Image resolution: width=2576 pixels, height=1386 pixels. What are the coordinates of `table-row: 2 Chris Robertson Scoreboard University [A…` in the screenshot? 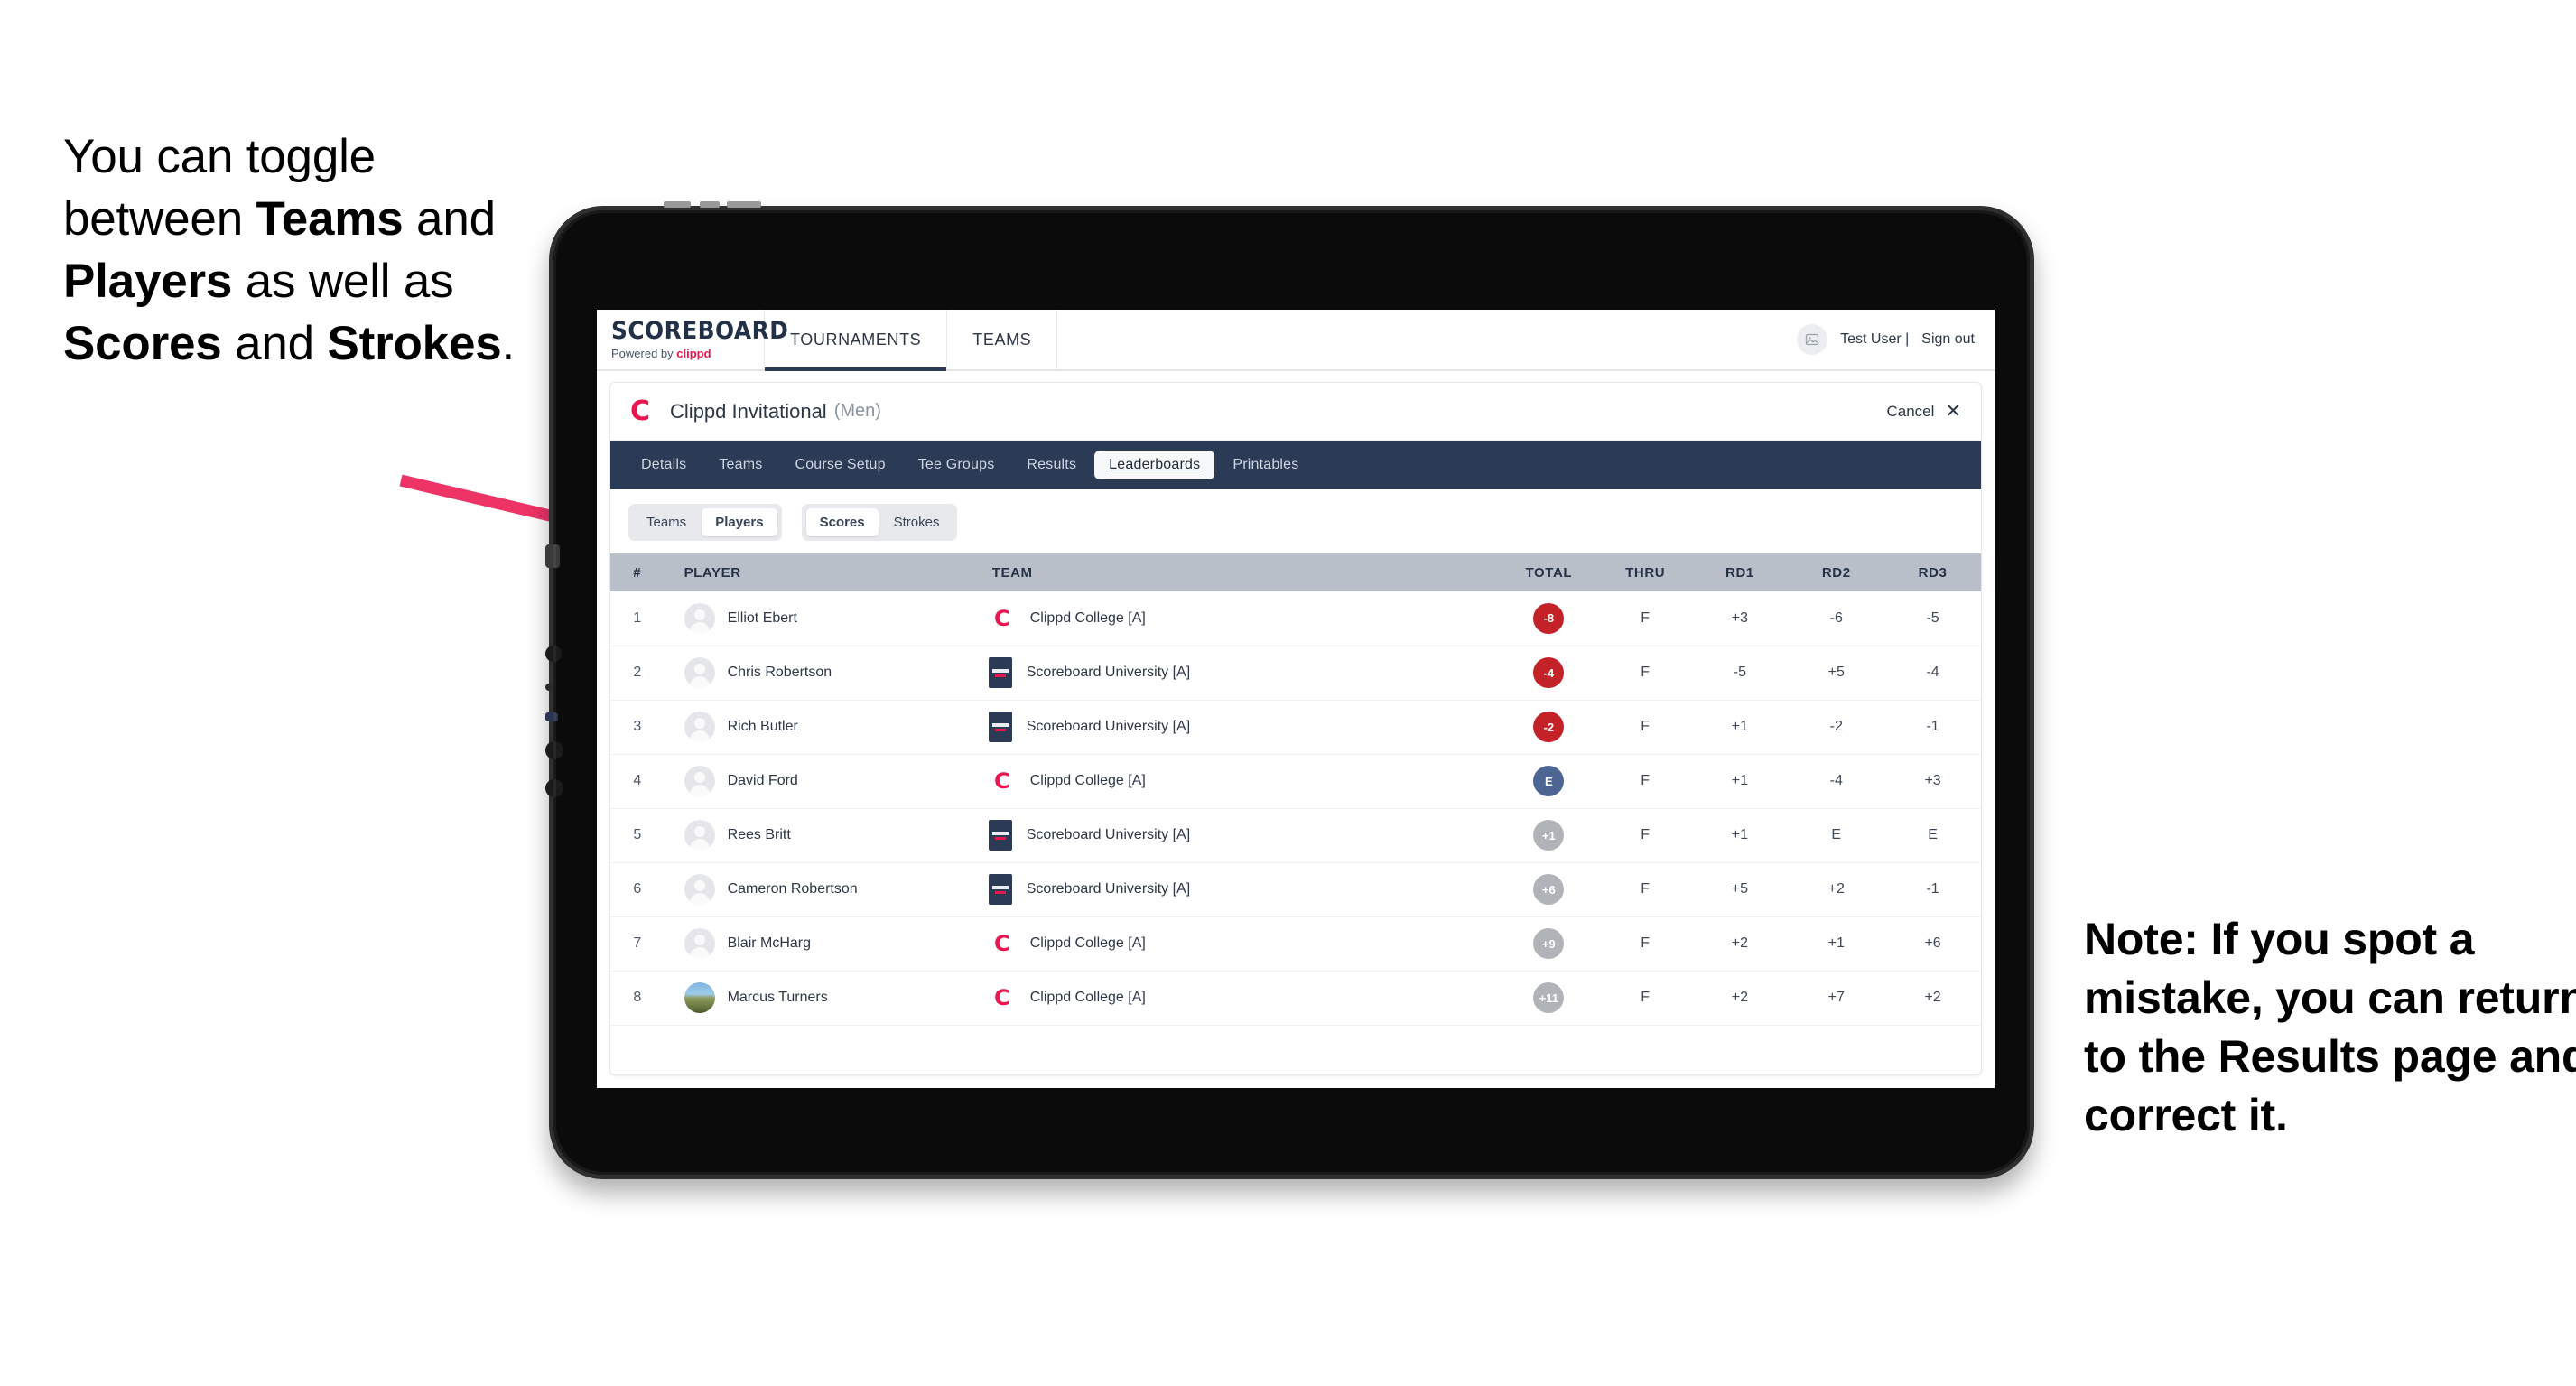 It's located at (1295, 673).